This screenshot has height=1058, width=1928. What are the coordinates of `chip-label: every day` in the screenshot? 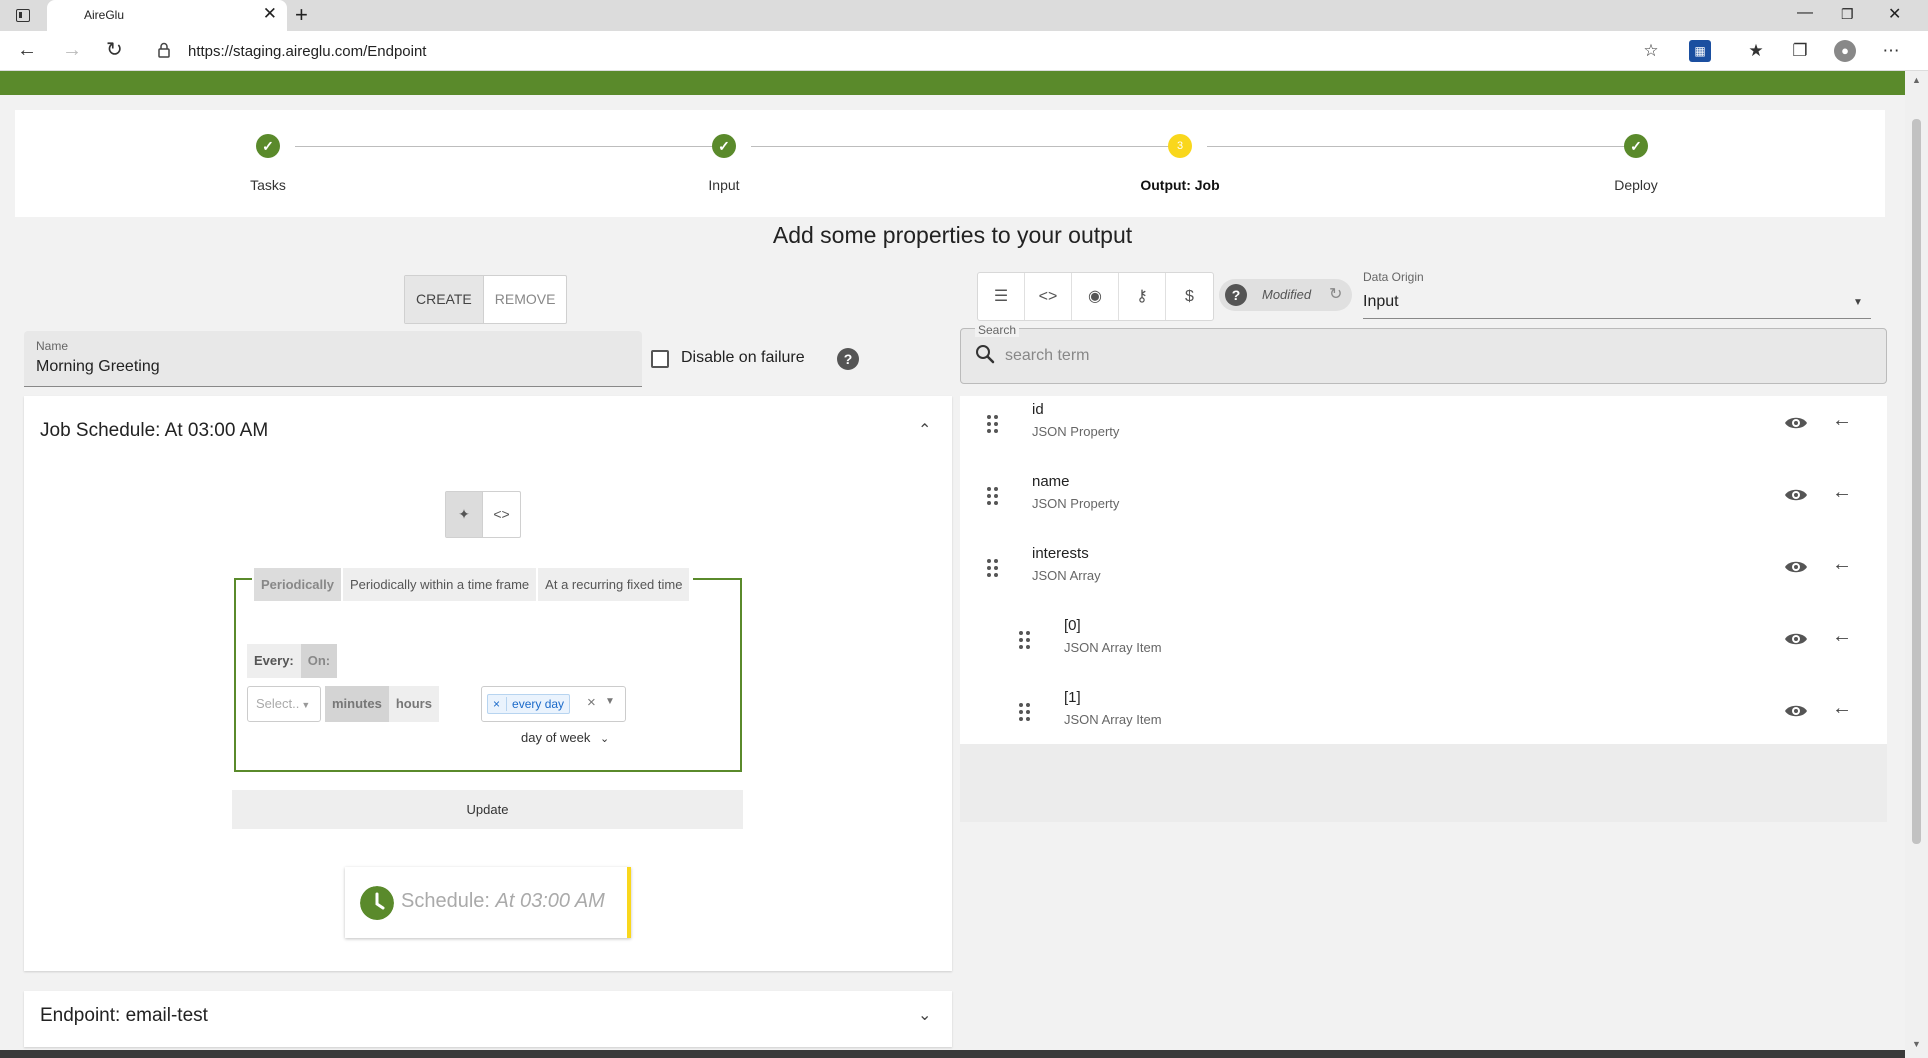 It's located at (538, 704).